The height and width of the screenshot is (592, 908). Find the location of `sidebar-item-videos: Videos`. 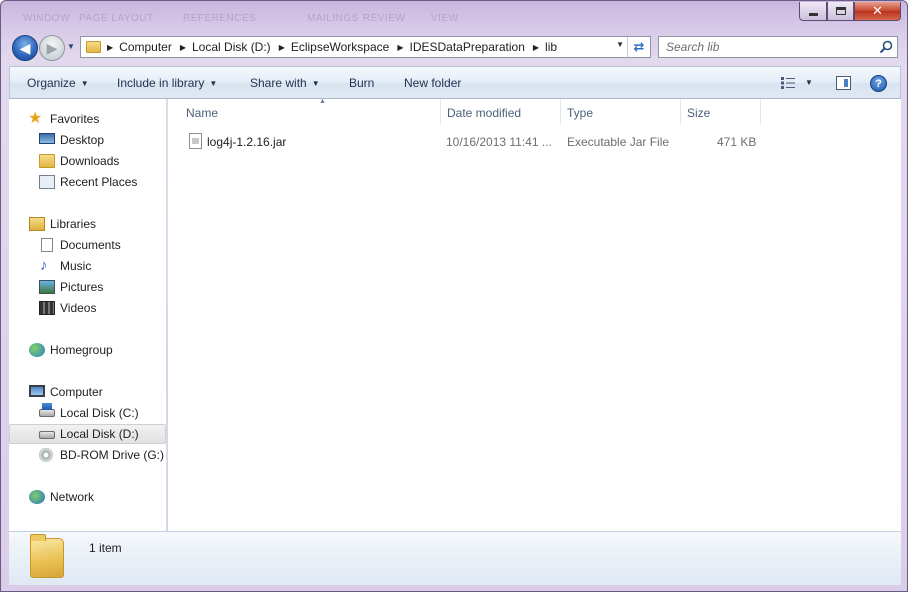

sidebar-item-videos: Videos is located at coordinates (87, 308).